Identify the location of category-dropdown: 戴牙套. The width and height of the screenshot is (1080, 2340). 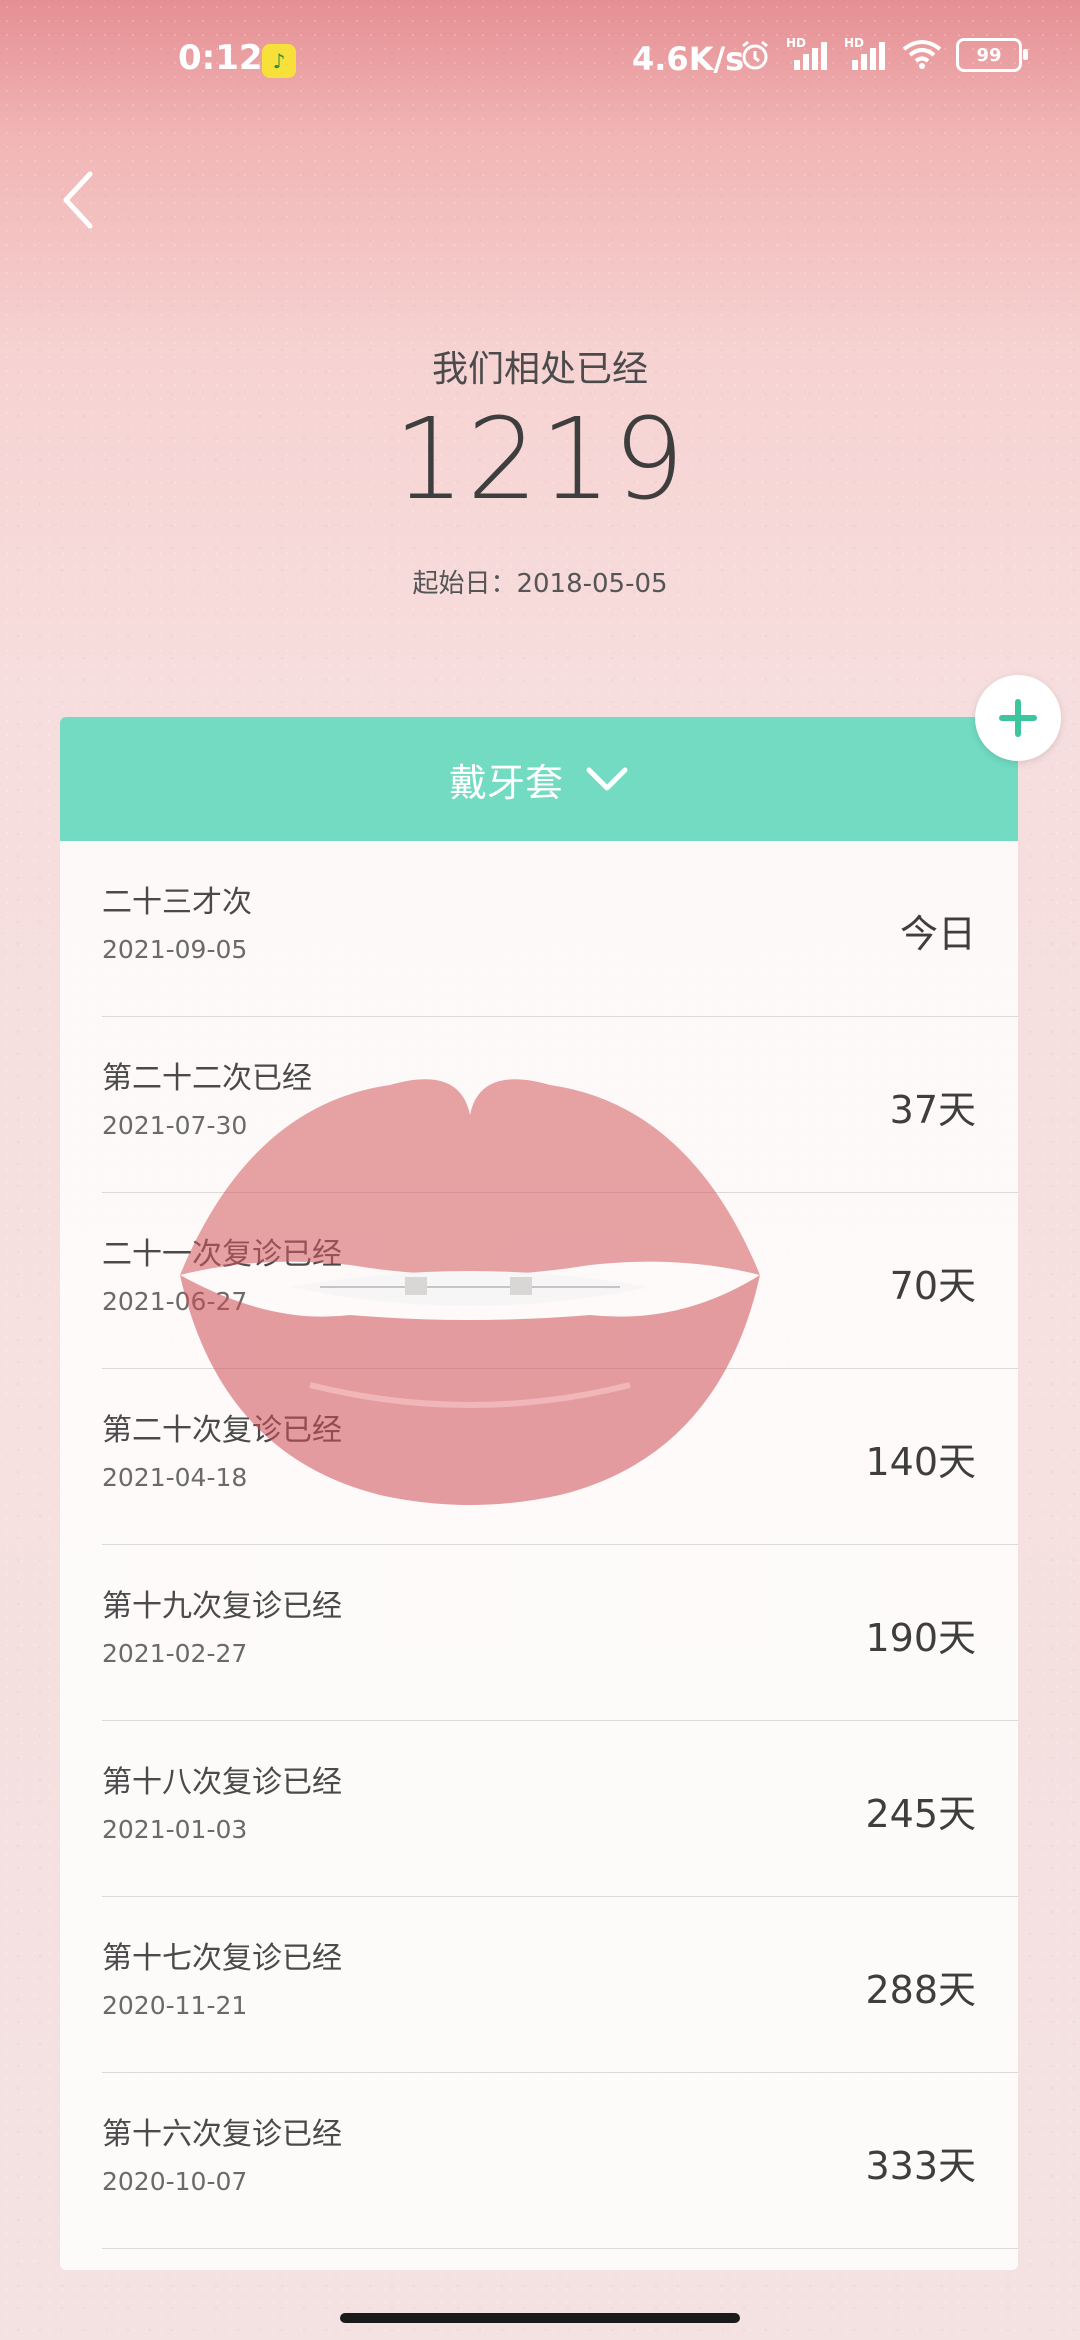
(539, 779).